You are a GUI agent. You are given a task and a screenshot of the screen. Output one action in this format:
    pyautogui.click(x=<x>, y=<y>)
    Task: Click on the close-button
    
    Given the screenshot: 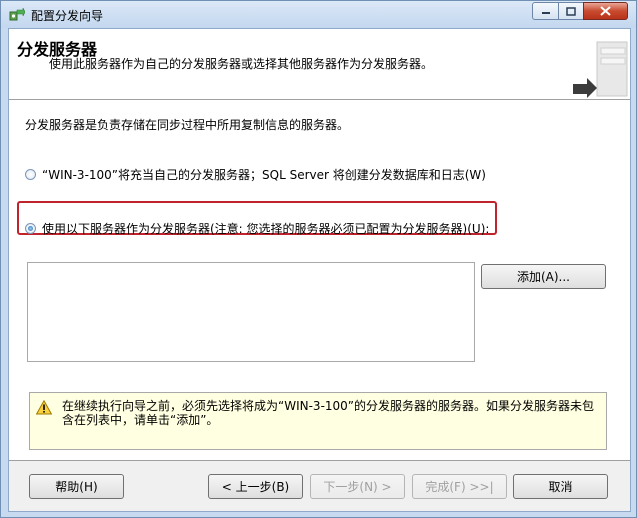 What is the action you would take?
    pyautogui.click(x=605, y=11)
    